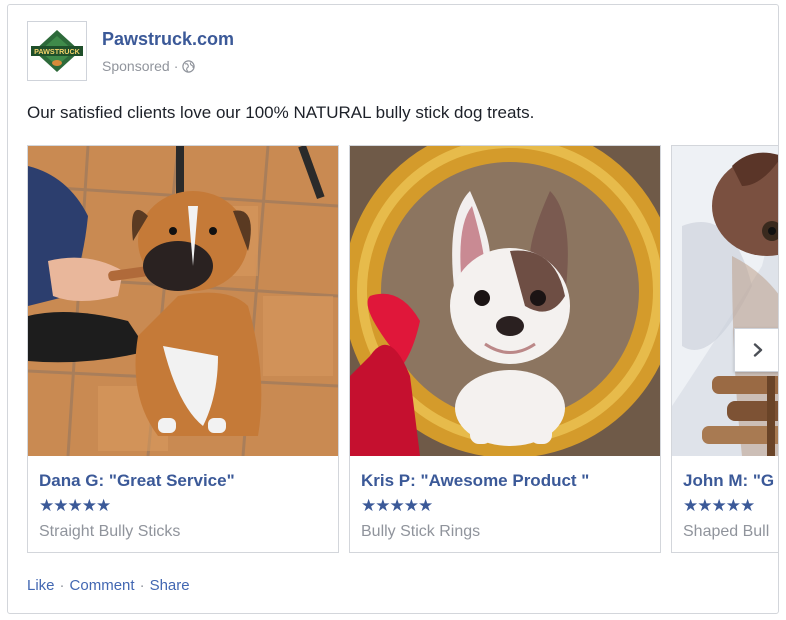 The width and height of the screenshot is (786, 620). What do you see at coordinates (137, 481) in the screenshot?
I see `card-title: Dana G: "Great Service"` at bounding box center [137, 481].